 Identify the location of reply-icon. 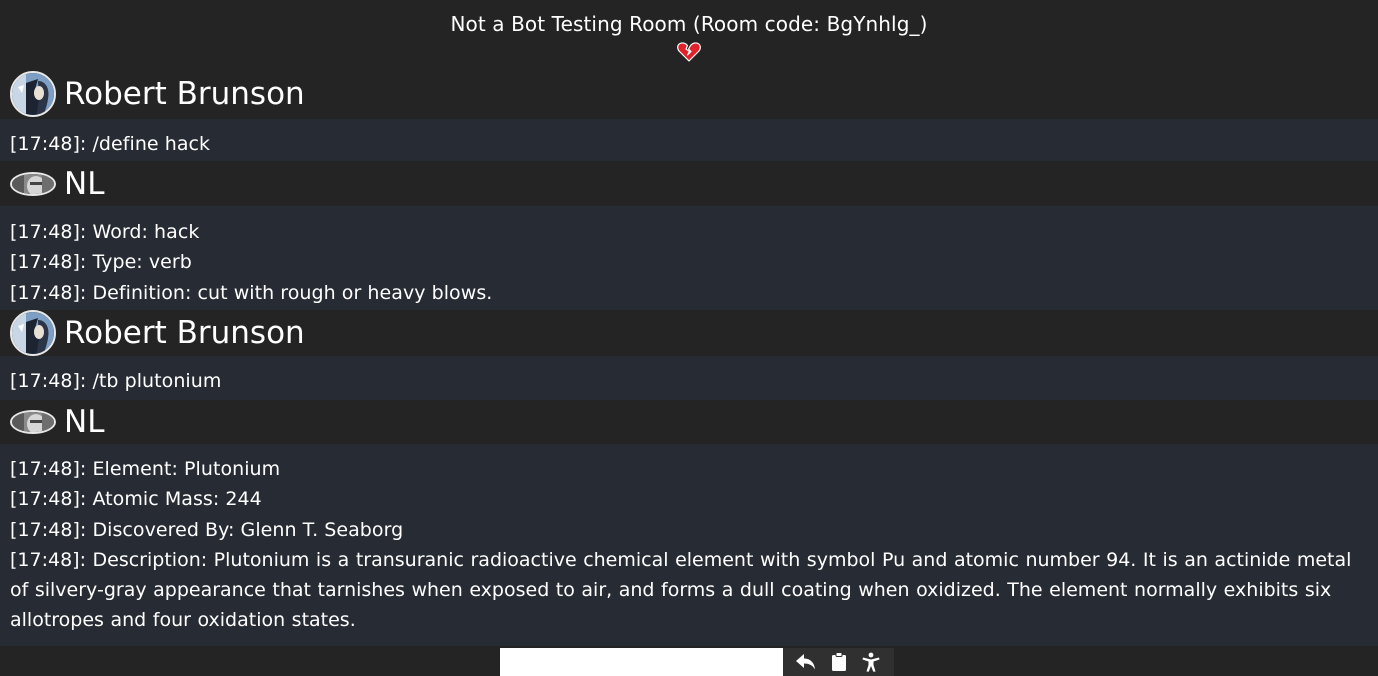
(806, 662).